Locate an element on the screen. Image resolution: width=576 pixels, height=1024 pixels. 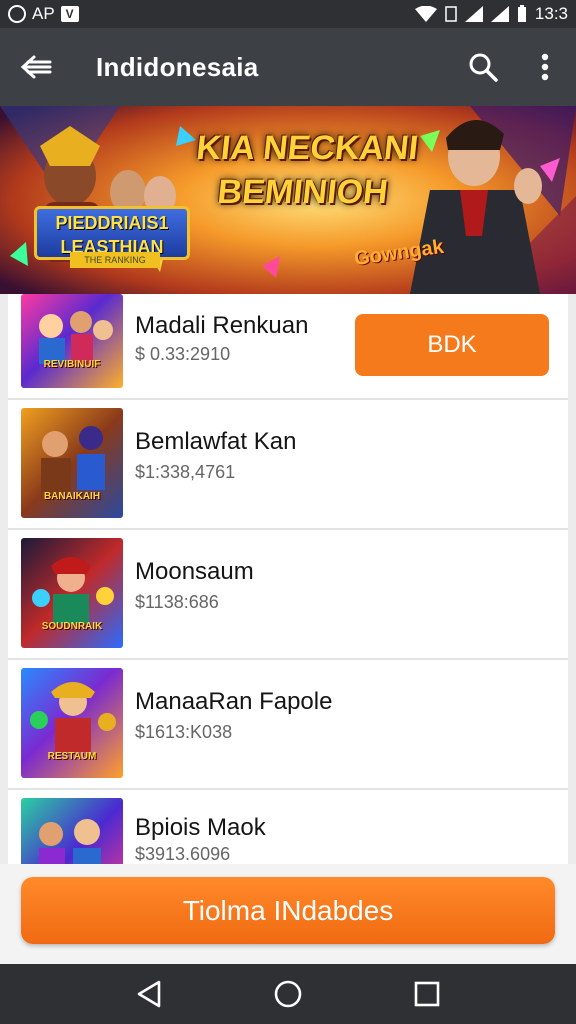
nav-home-circle-icon is located at coordinates (288, 994).